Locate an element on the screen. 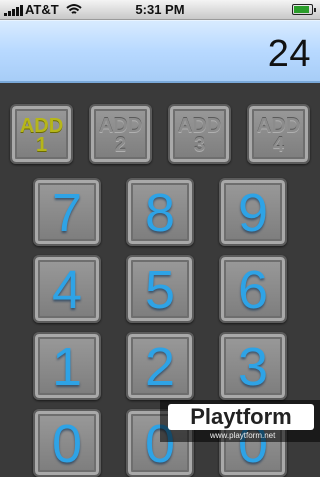  add-2-button: ADD 2 is located at coordinates (120, 134).